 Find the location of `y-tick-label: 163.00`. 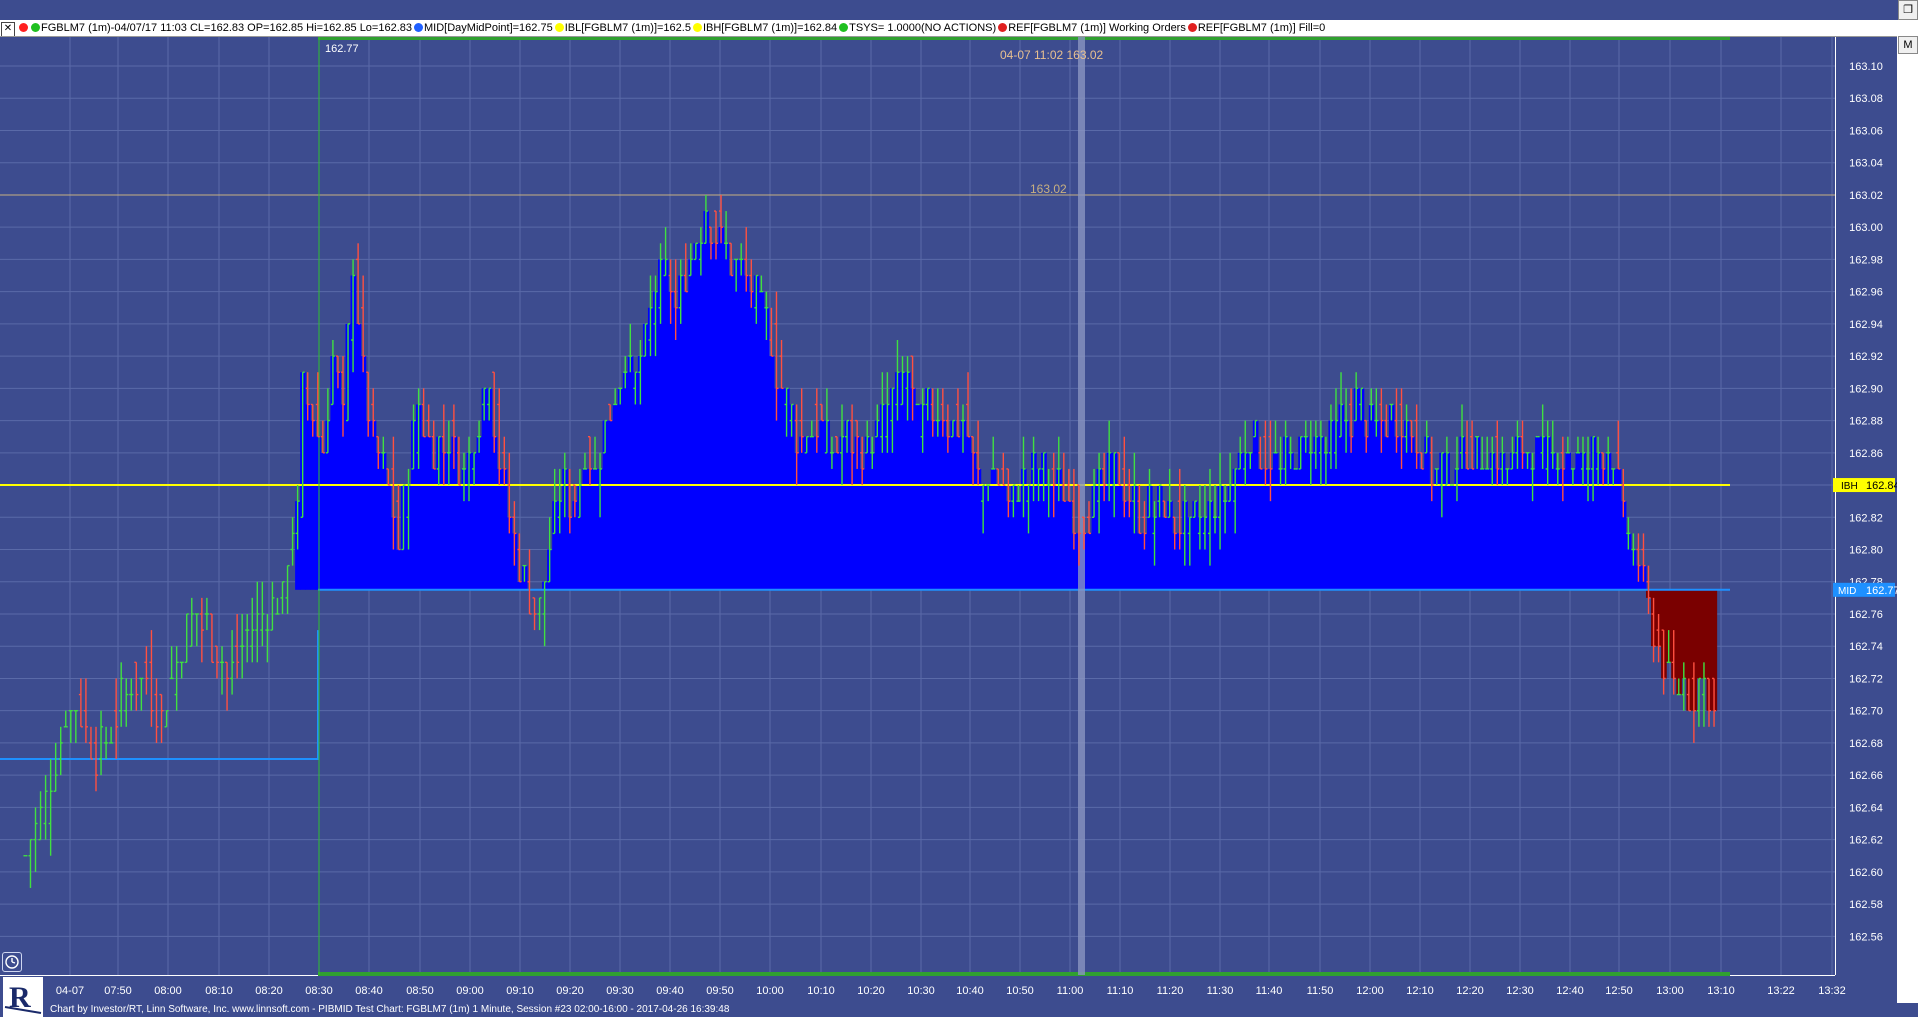

y-tick-label: 163.00 is located at coordinates (1866, 228).